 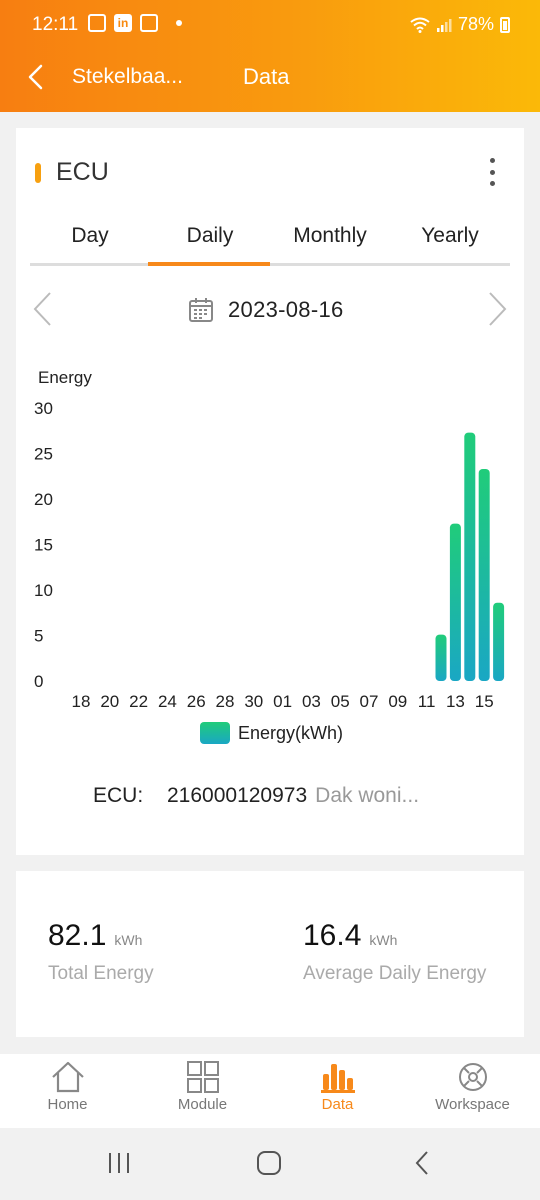 I want to click on total-energy-unit: kWh, so click(x=128, y=940).